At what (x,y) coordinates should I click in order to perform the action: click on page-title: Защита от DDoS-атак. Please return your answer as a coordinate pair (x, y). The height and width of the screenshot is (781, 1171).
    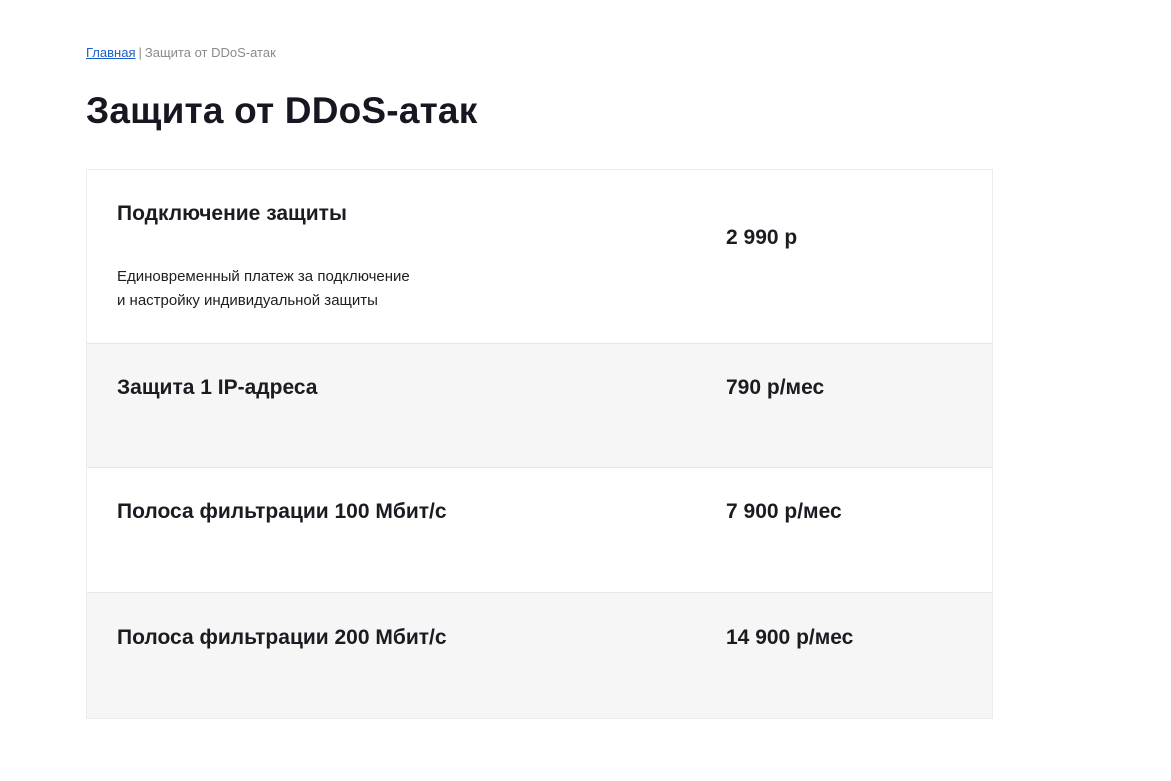
    Looking at the image, I should click on (282, 110).